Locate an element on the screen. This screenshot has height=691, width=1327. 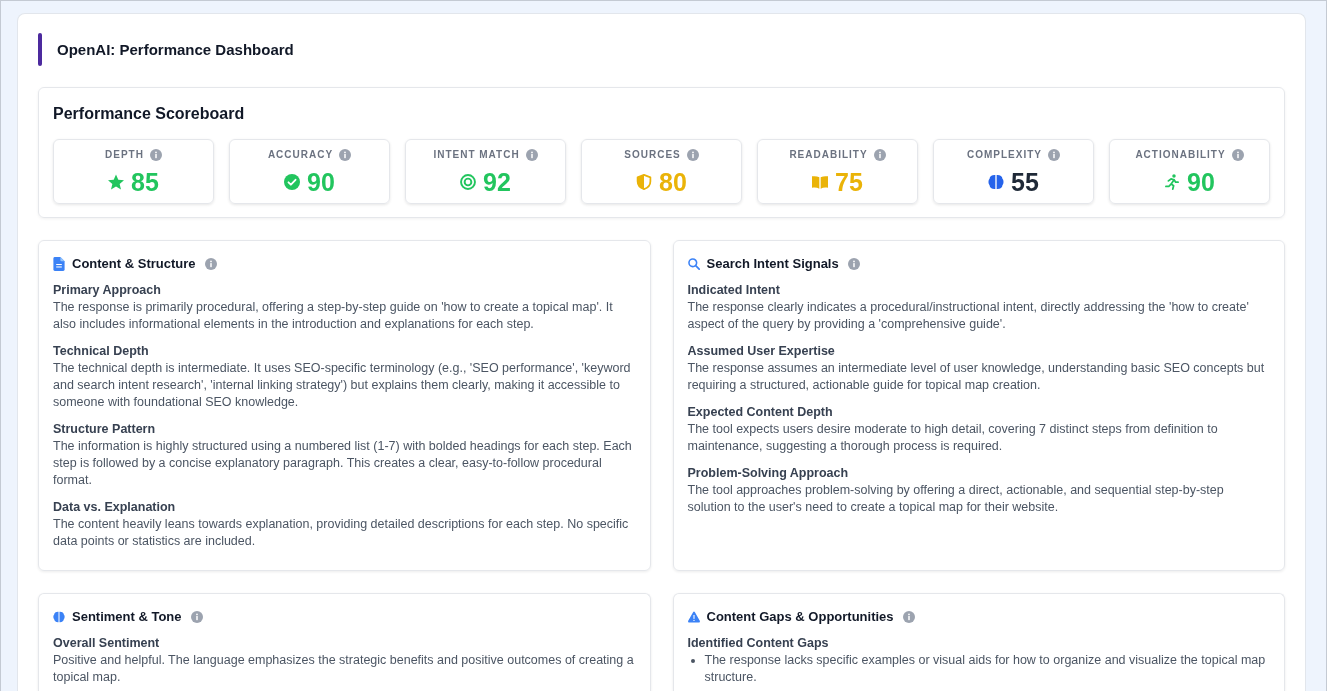
shield-icon is located at coordinates (644, 182).